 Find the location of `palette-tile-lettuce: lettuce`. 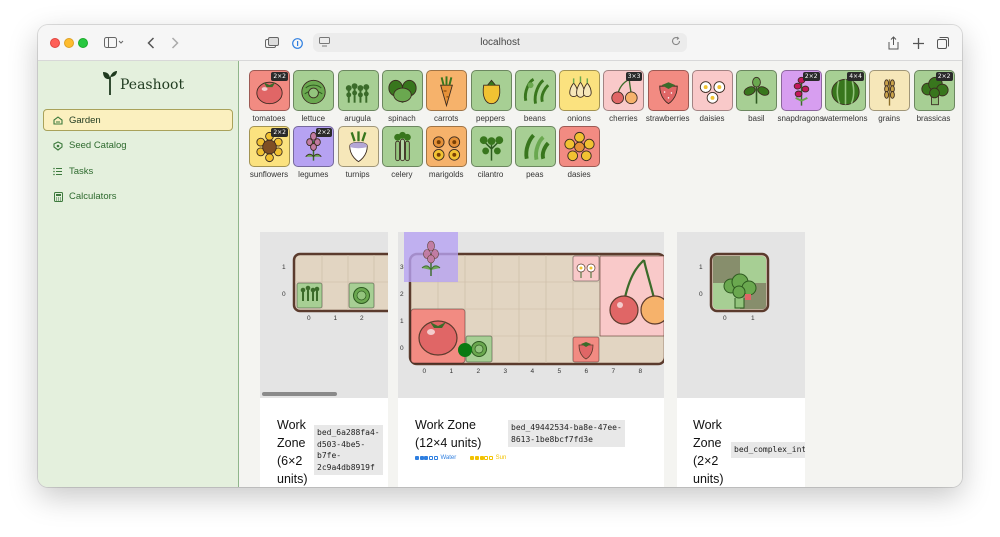

palette-tile-lettuce: lettuce is located at coordinates (314, 96).